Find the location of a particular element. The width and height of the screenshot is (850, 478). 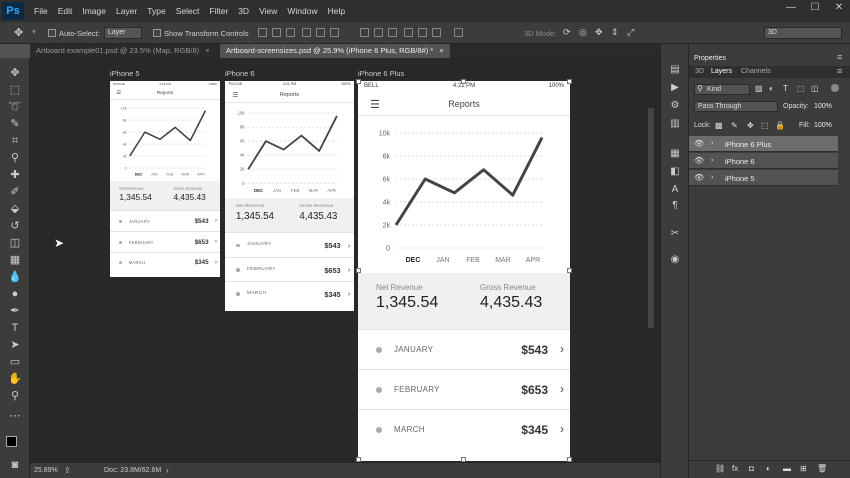

more-tools-icon: ⋯ is located at coordinates (15, 416).